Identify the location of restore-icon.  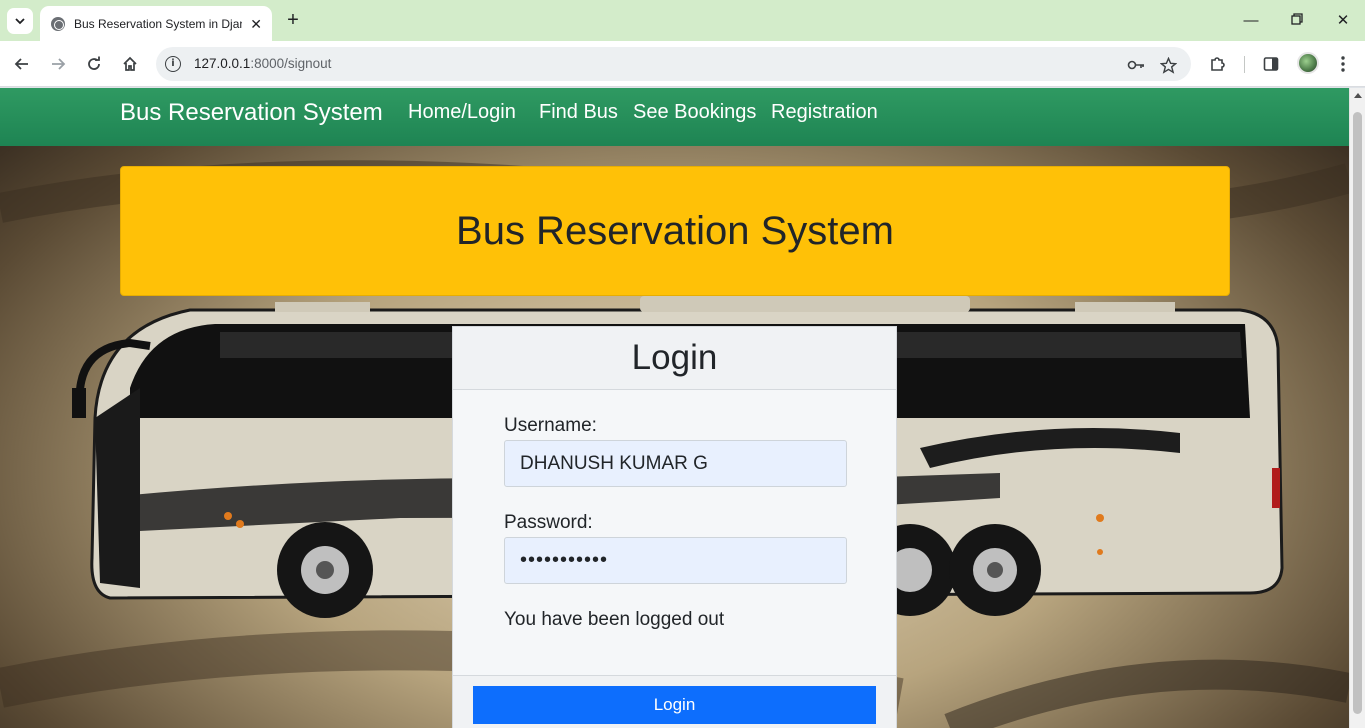
(1297, 21).